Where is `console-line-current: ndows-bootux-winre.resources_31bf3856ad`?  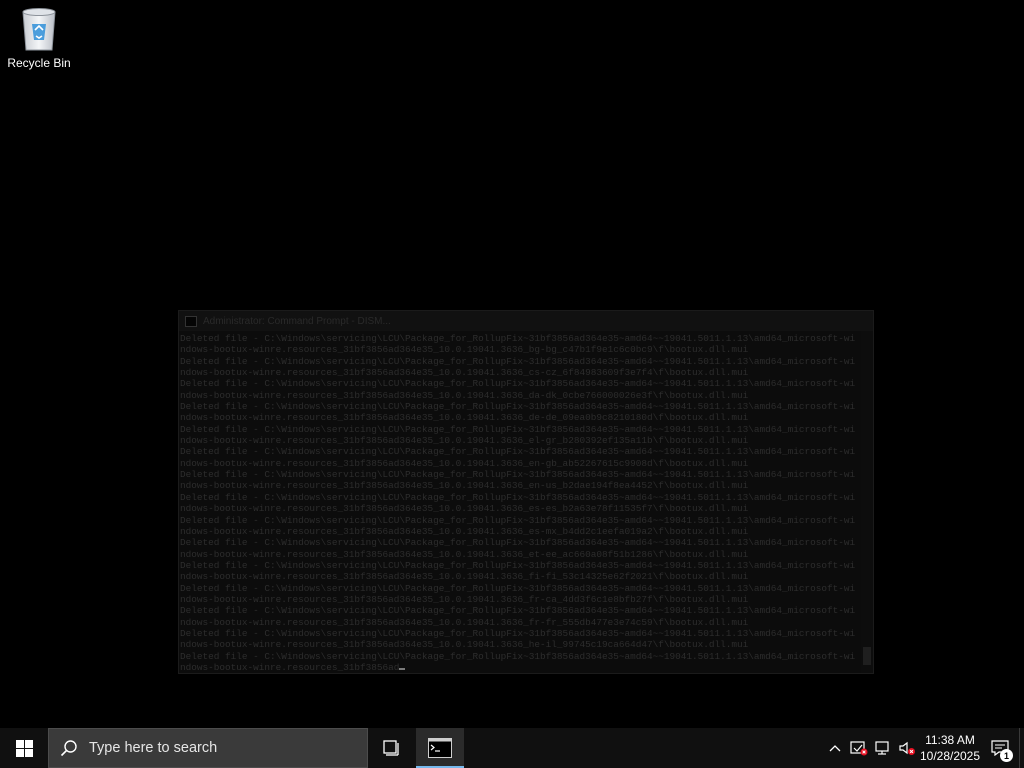 console-line-current: ndows-bootux-winre.resources_31bf3856ad is located at coordinates (520, 667).